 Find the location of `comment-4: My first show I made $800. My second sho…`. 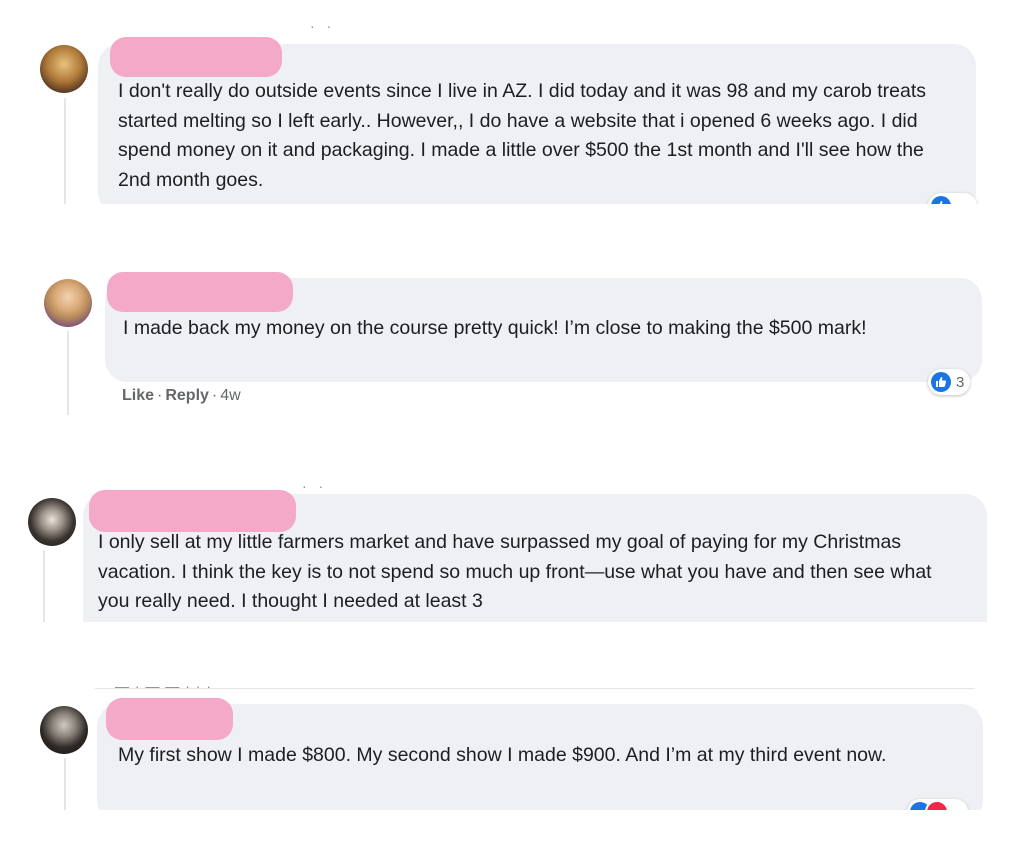

comment-4: My first show I made $800. My second sho… is located at coordinates (512, 749).